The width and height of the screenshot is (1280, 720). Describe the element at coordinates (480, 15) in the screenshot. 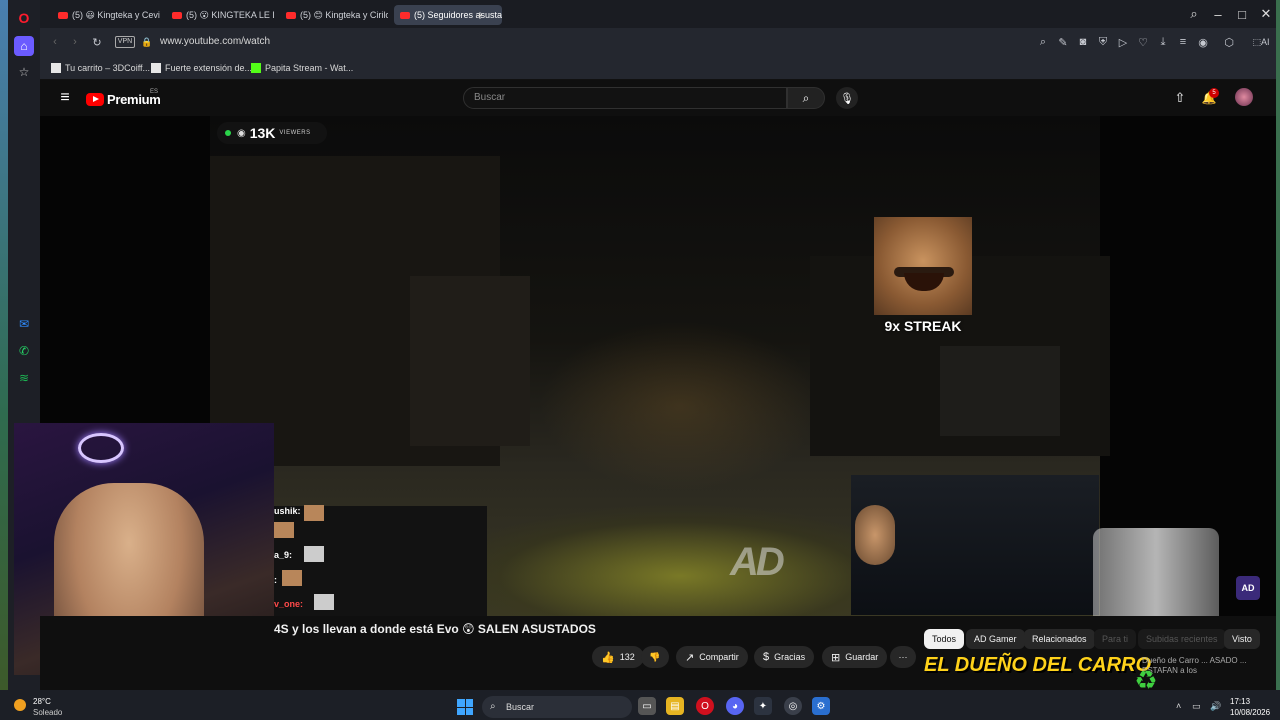

I see `new-tab-button: +` at that location.